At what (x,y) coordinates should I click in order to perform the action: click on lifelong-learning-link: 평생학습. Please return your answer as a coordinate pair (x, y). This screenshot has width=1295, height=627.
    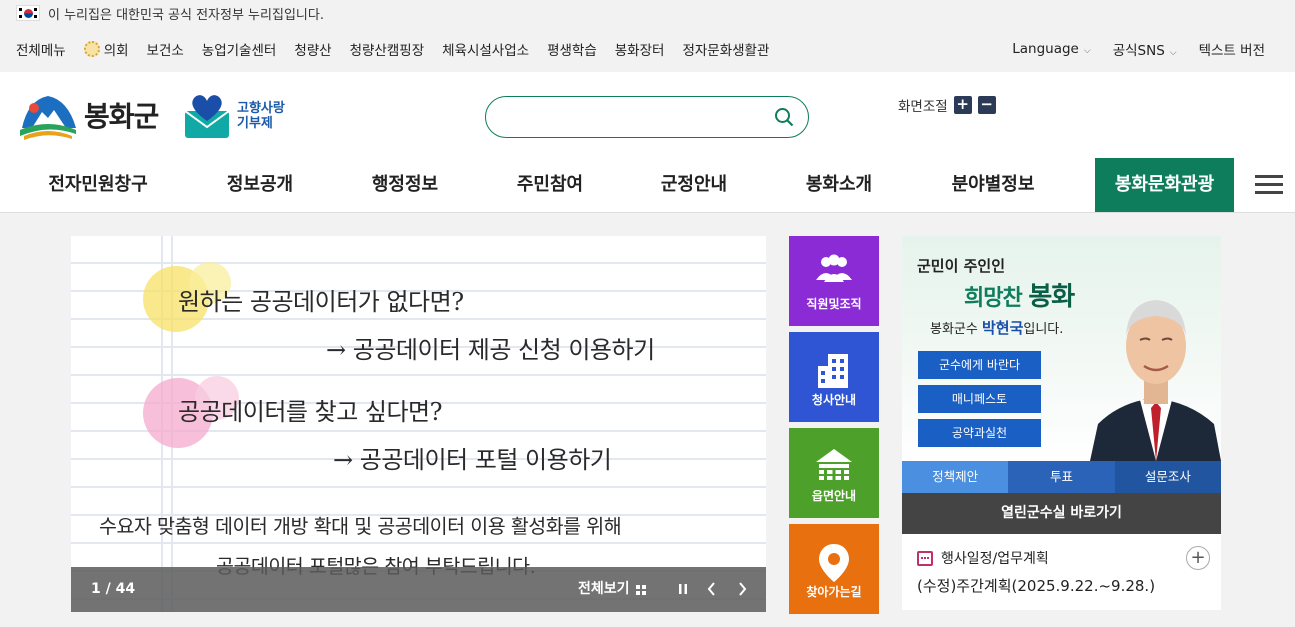
    Looking at the image, I should click on (572, 49).